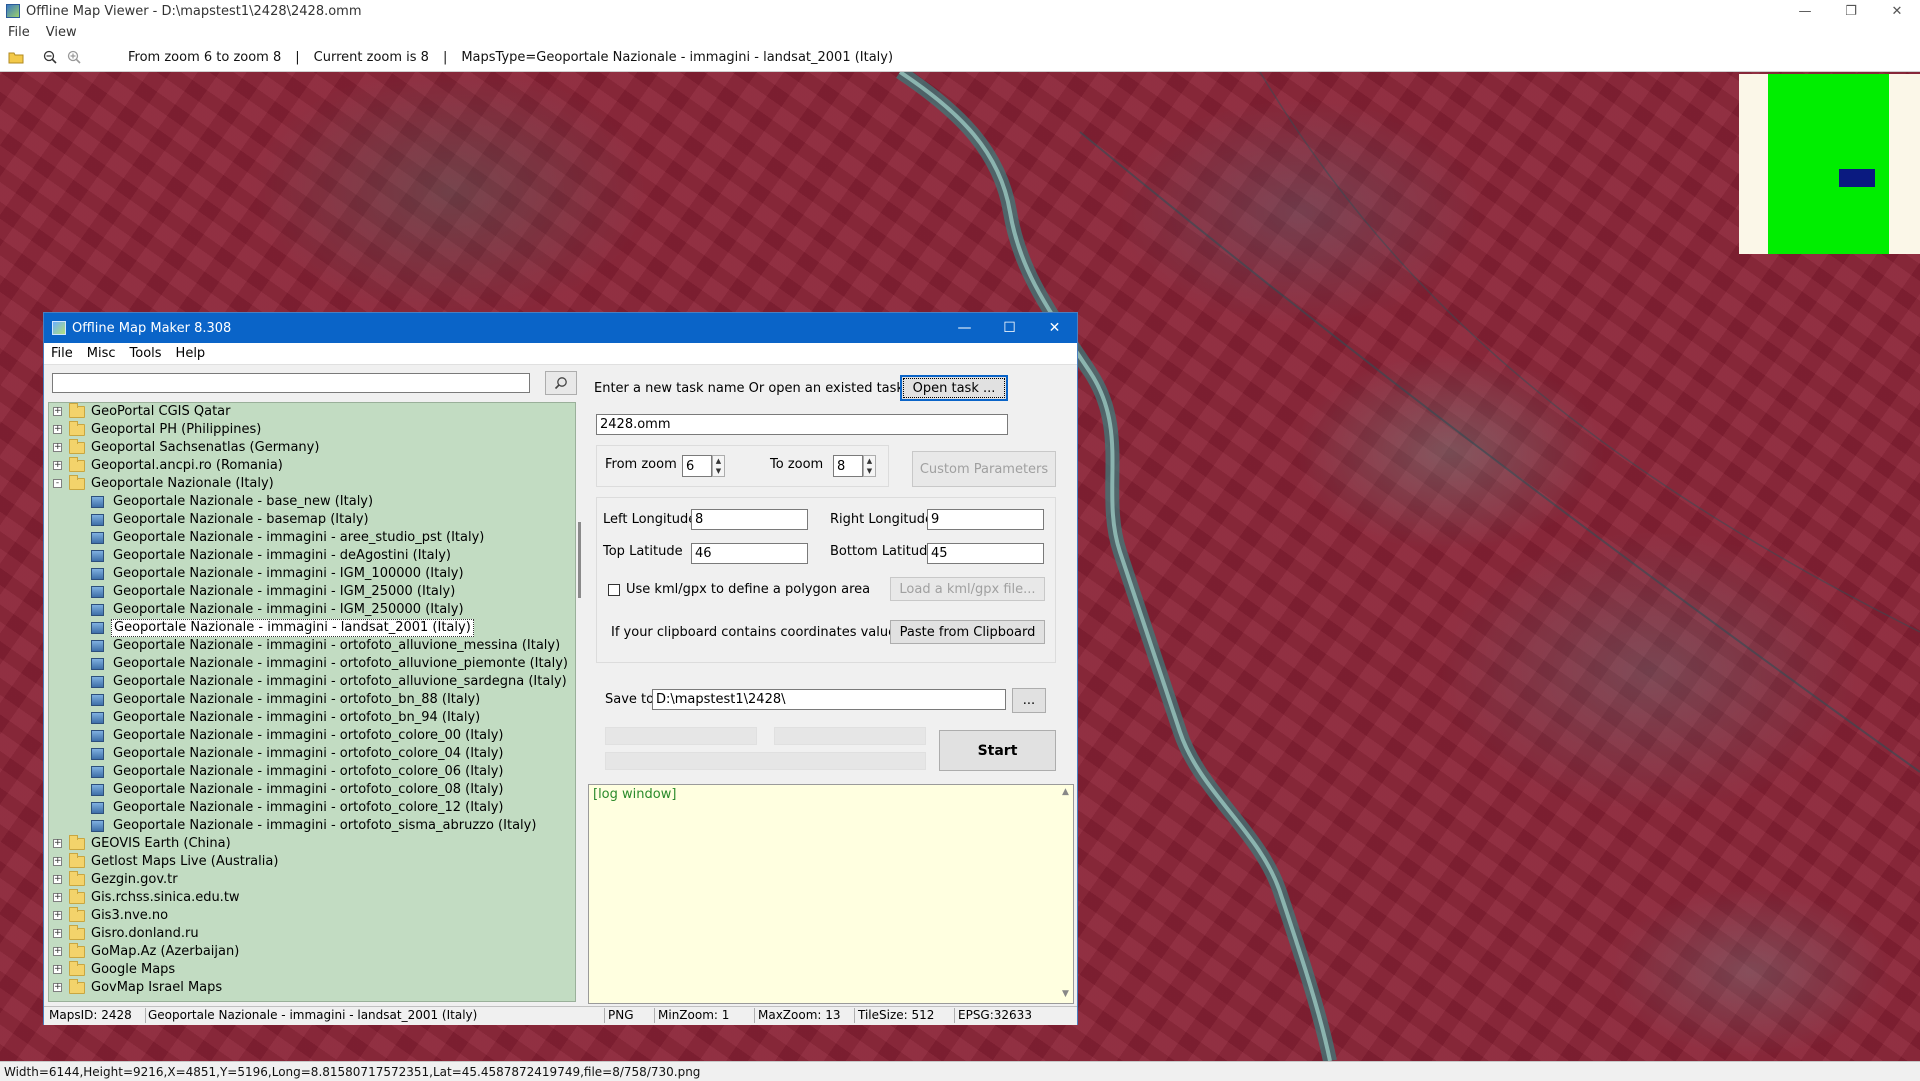 The height and width of the screenshot is (1081, 1920). What do you see at coordinates (97, 700) in the screenshot?
I see `map-layer-icon` at bounding box center [97, 700].